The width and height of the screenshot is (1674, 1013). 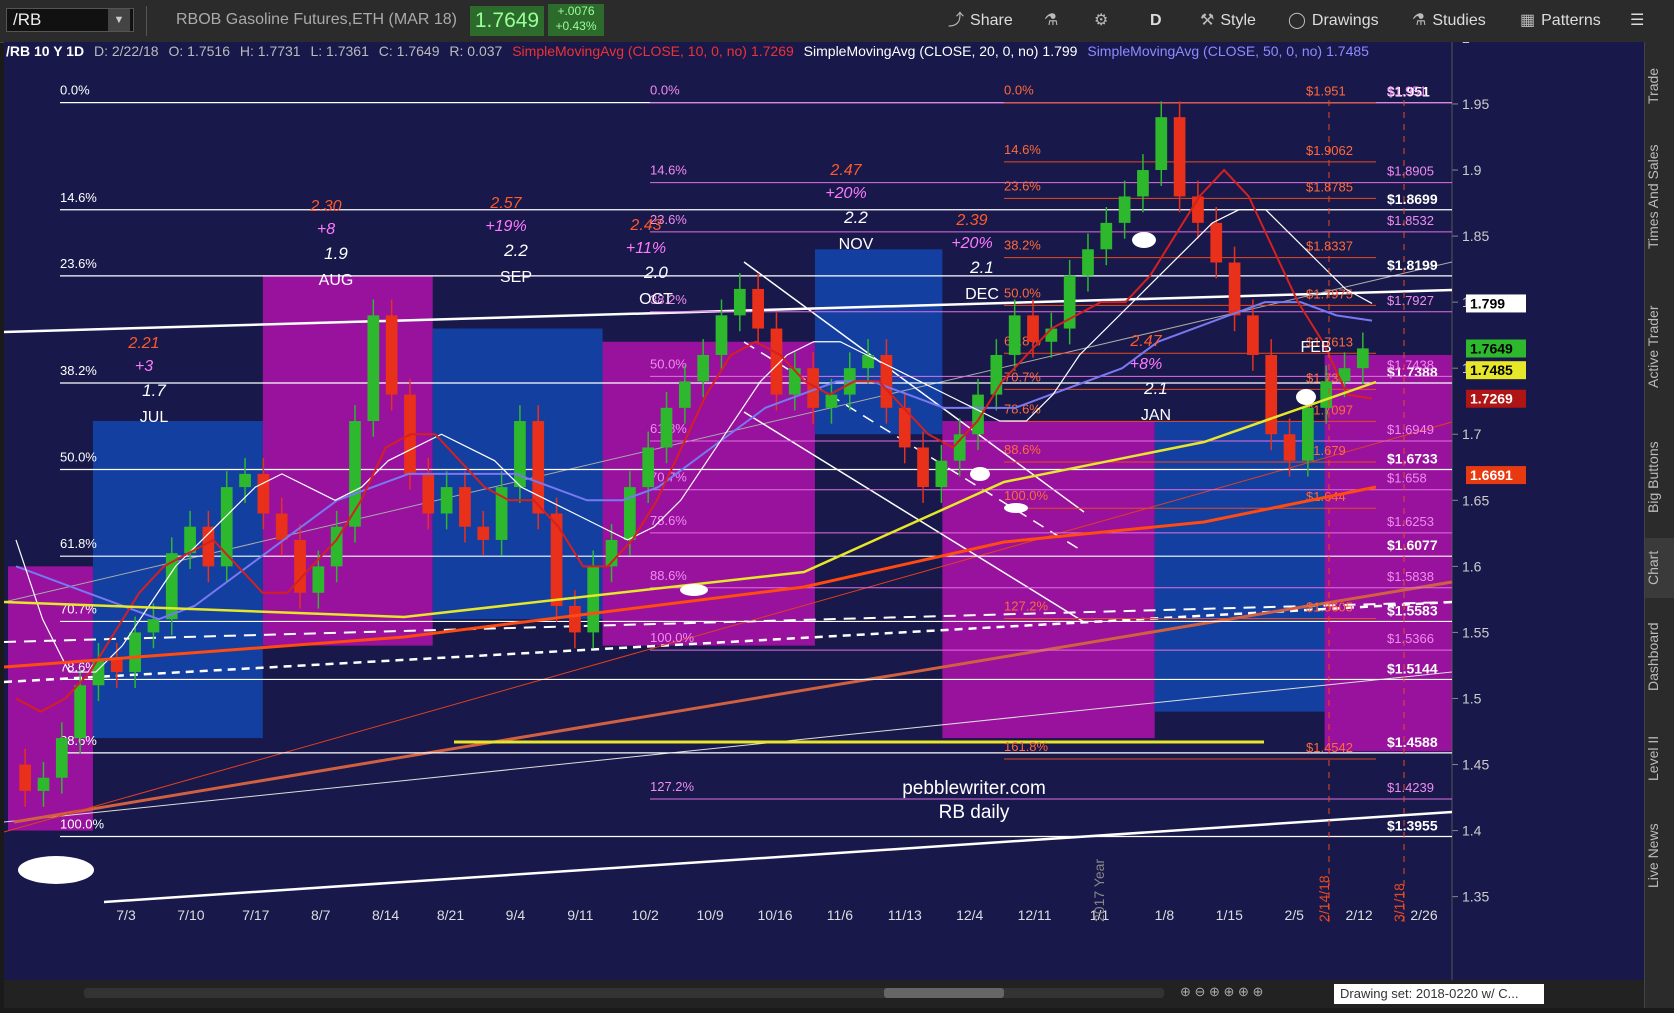 What do you see at coordinates (78, 543) in the screenshot?
I see `fib-level-label: 61.8%` at bounding box center [78, 543].